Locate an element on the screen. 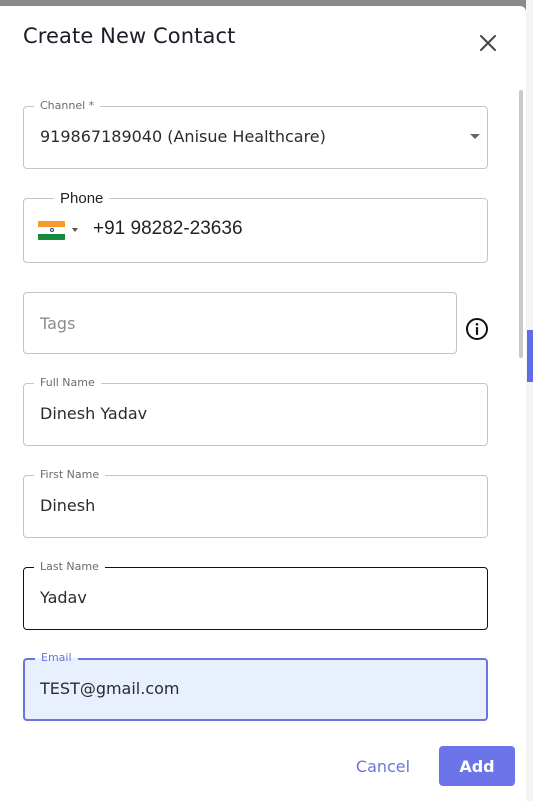  dialog-title: Create New Contact is located at coordinates (129, 36).